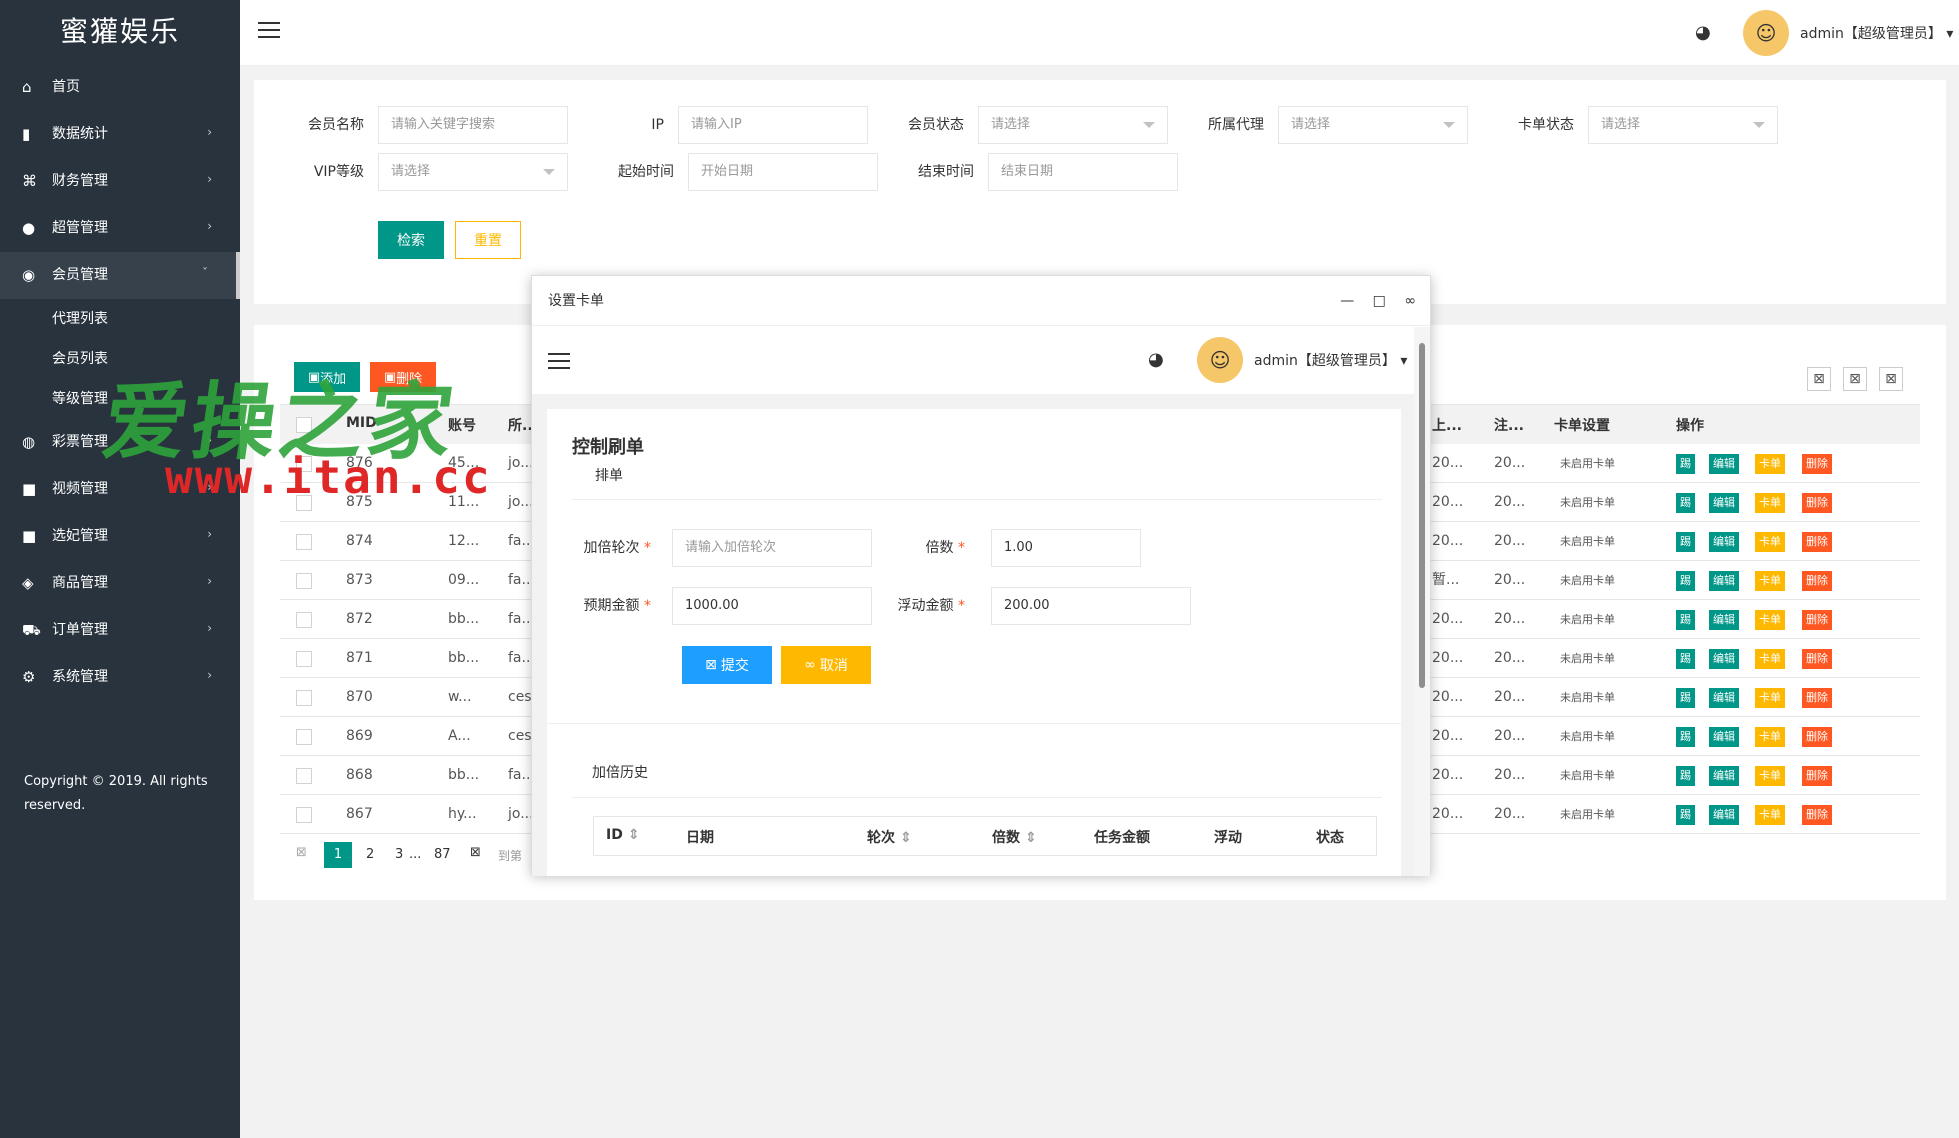  I want to click on print-icon: ⊠, so click(1891, 379).